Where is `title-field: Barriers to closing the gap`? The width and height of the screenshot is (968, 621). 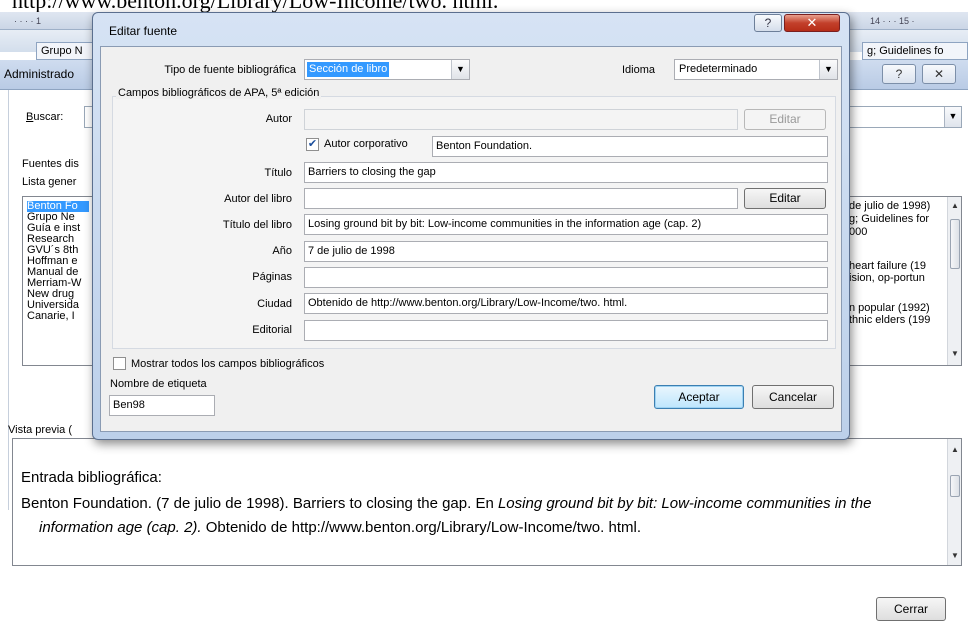
title-field: Barriers to closing the gap is located at coordinates (566, 172).